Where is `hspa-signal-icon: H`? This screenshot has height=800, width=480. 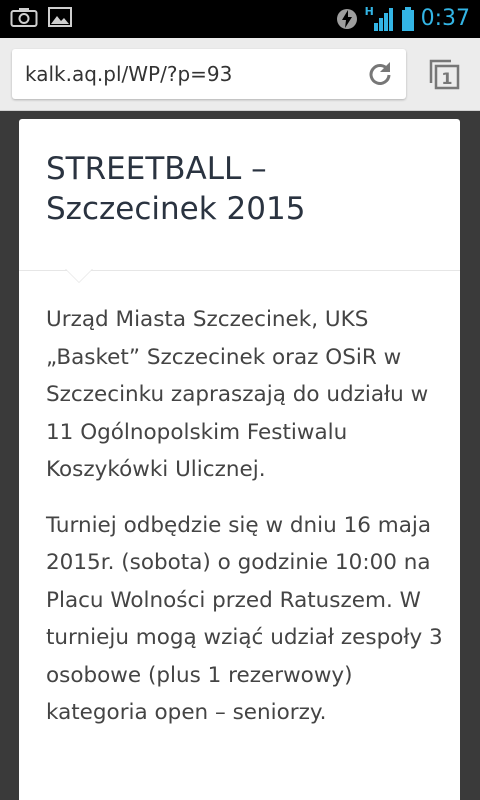
hspa-signal-icon: H is located at coordinates (380, 19).